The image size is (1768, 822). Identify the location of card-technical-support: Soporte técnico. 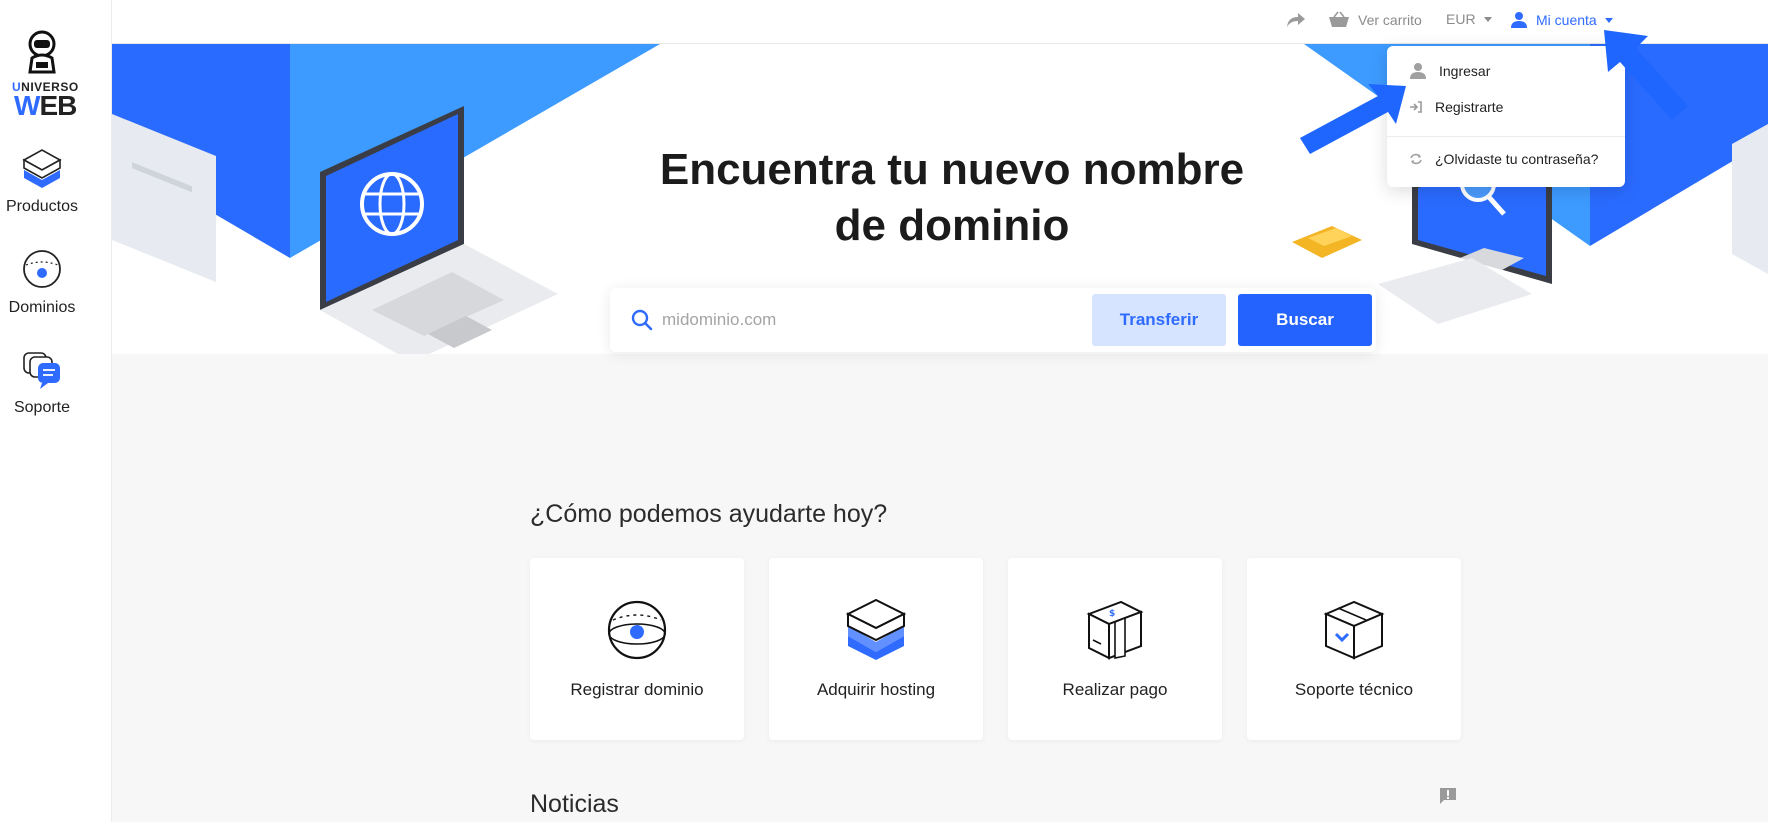
(1354, 649).